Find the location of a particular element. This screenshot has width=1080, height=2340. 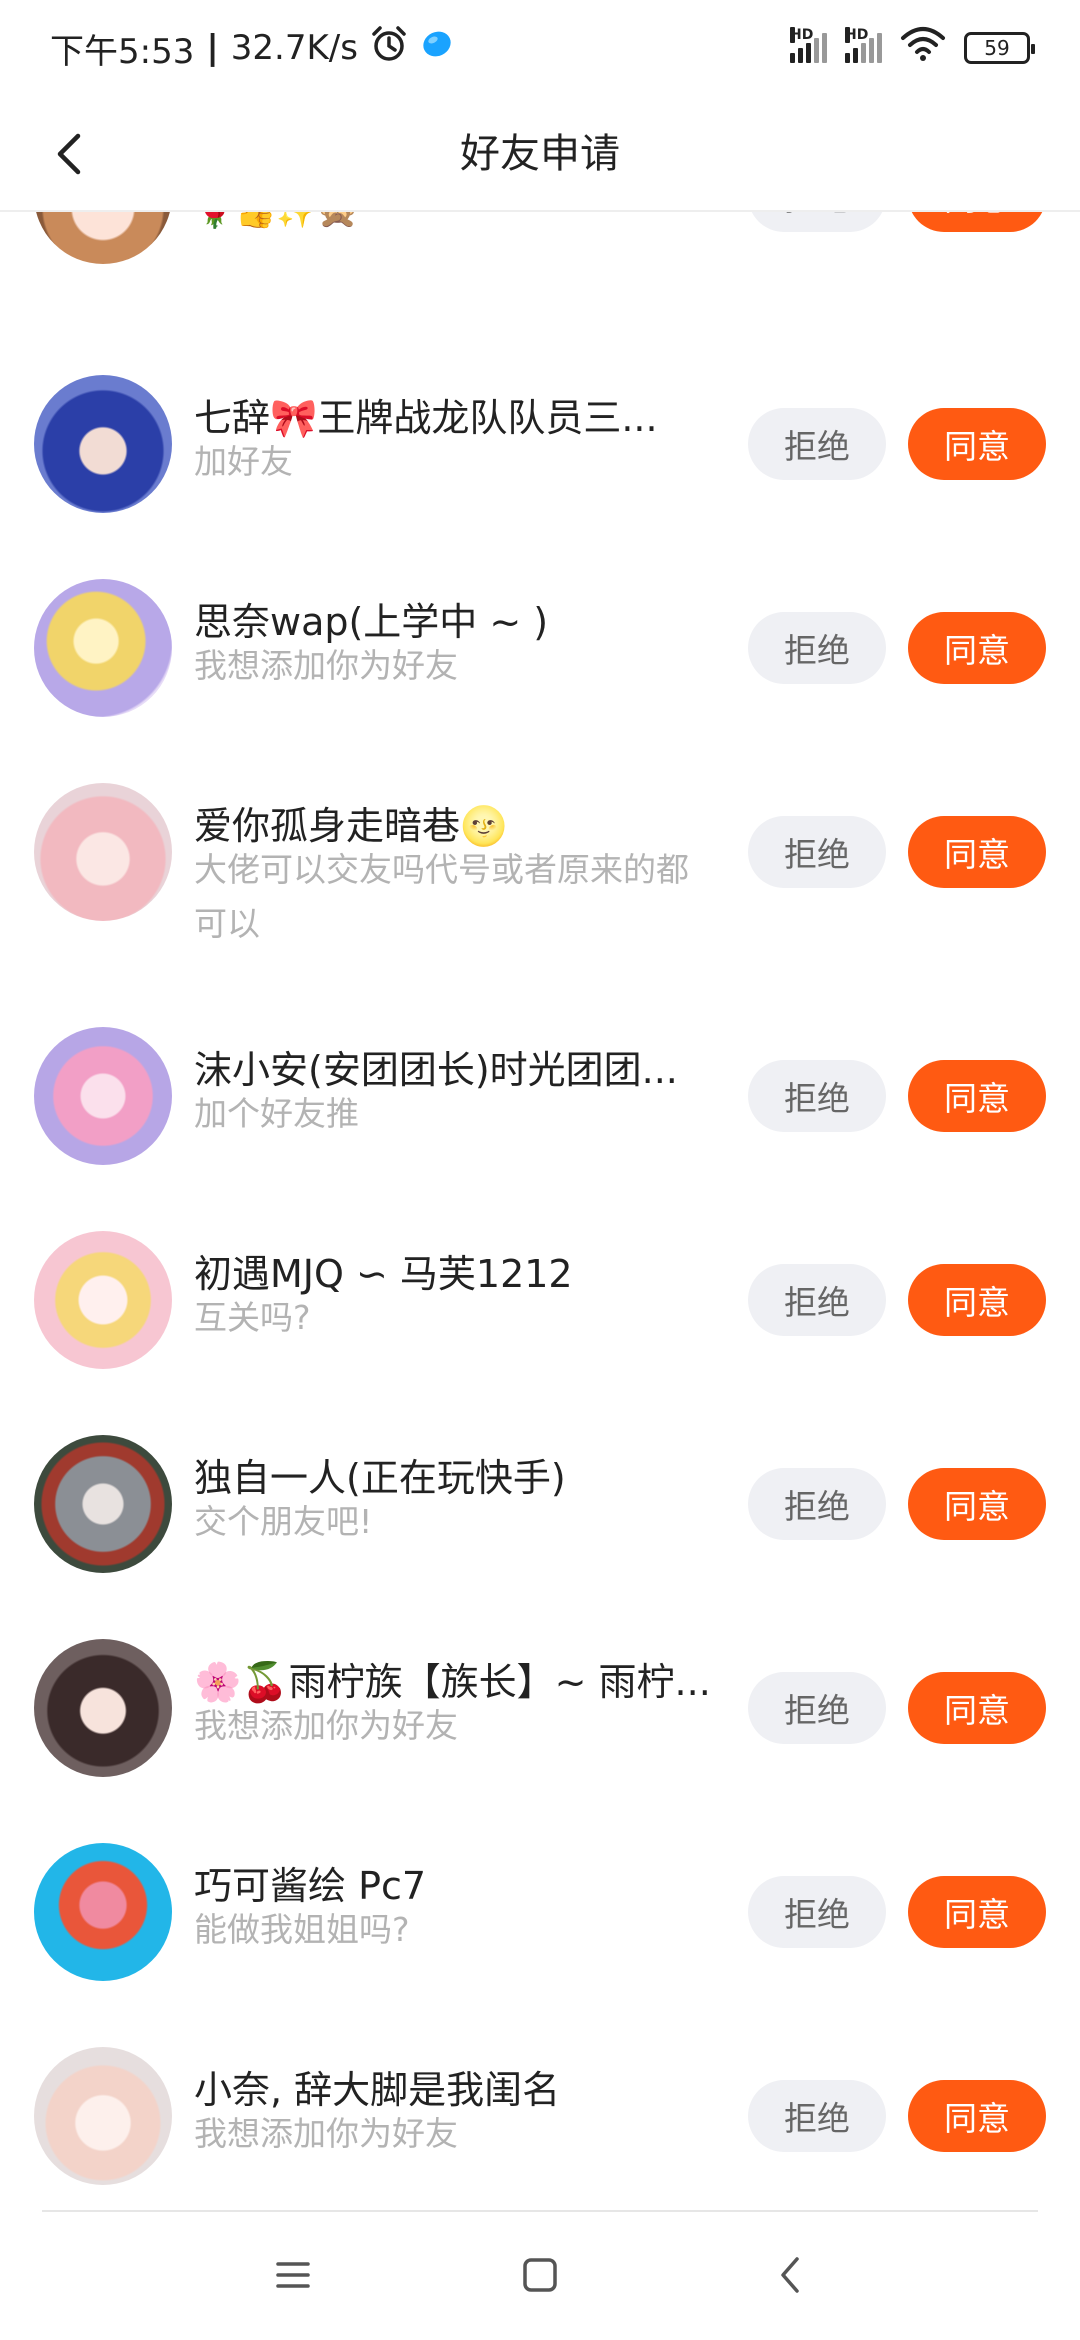

request-message: 加好友 is located at coordinates (243, 461).